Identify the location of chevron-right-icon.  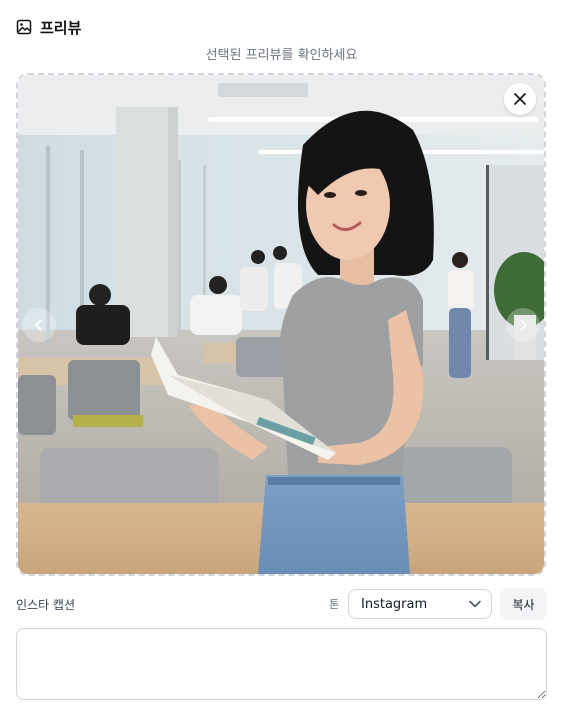
(524, 325).